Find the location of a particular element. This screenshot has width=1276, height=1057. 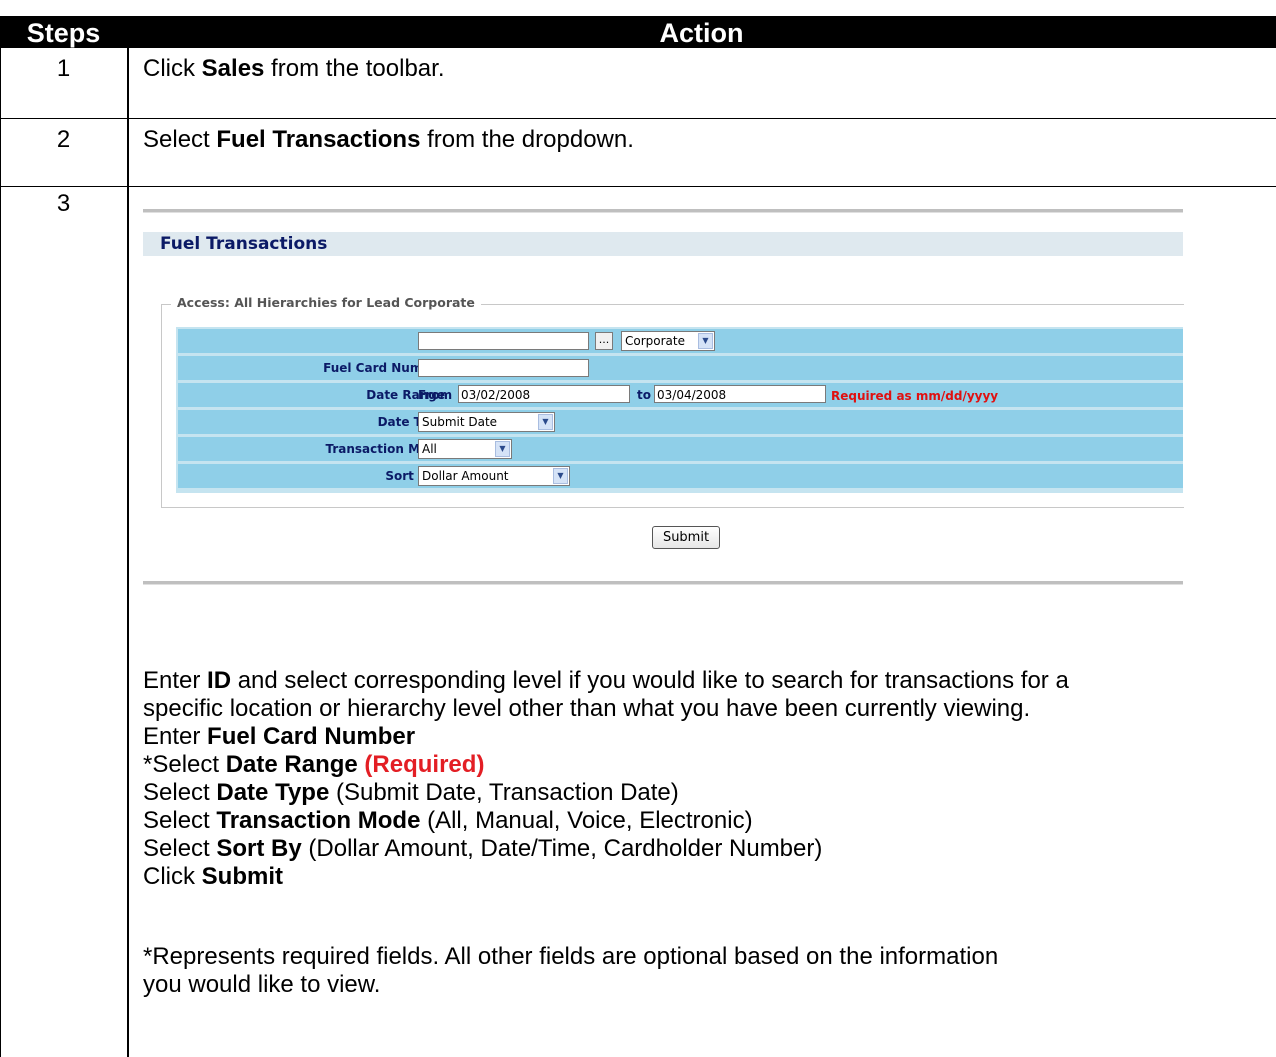

note-line: you would like to view. is located at coordinates (261, 985).